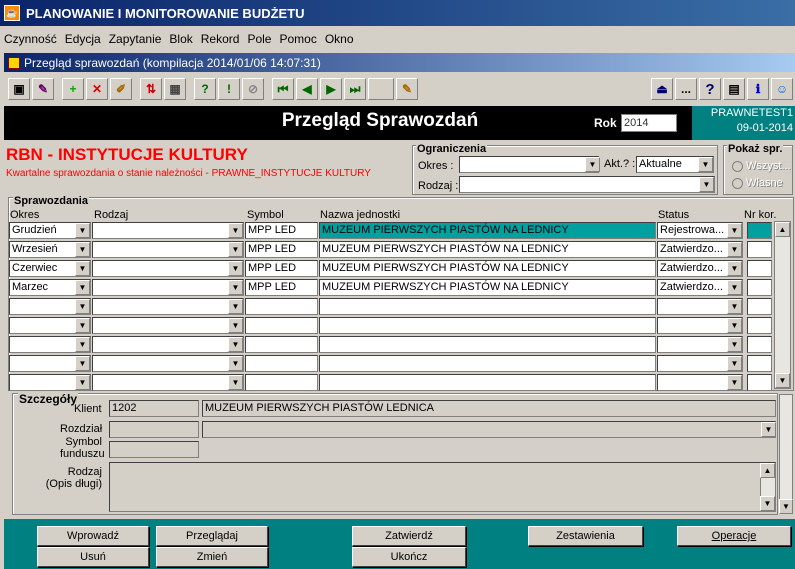 This screenshot has width=795, height=569. Describe the element at coordinates (154, 408) in the screenshot. I see `klient-id-field: 1202` at that location.